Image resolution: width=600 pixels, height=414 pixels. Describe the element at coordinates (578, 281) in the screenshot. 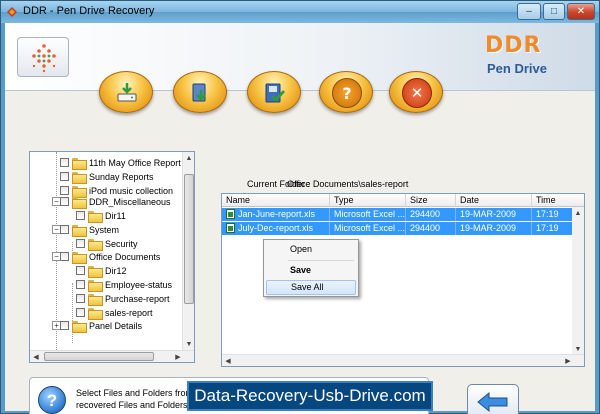

I see `file-list-vertical-scrollbar: ▲ ▼` at that location.